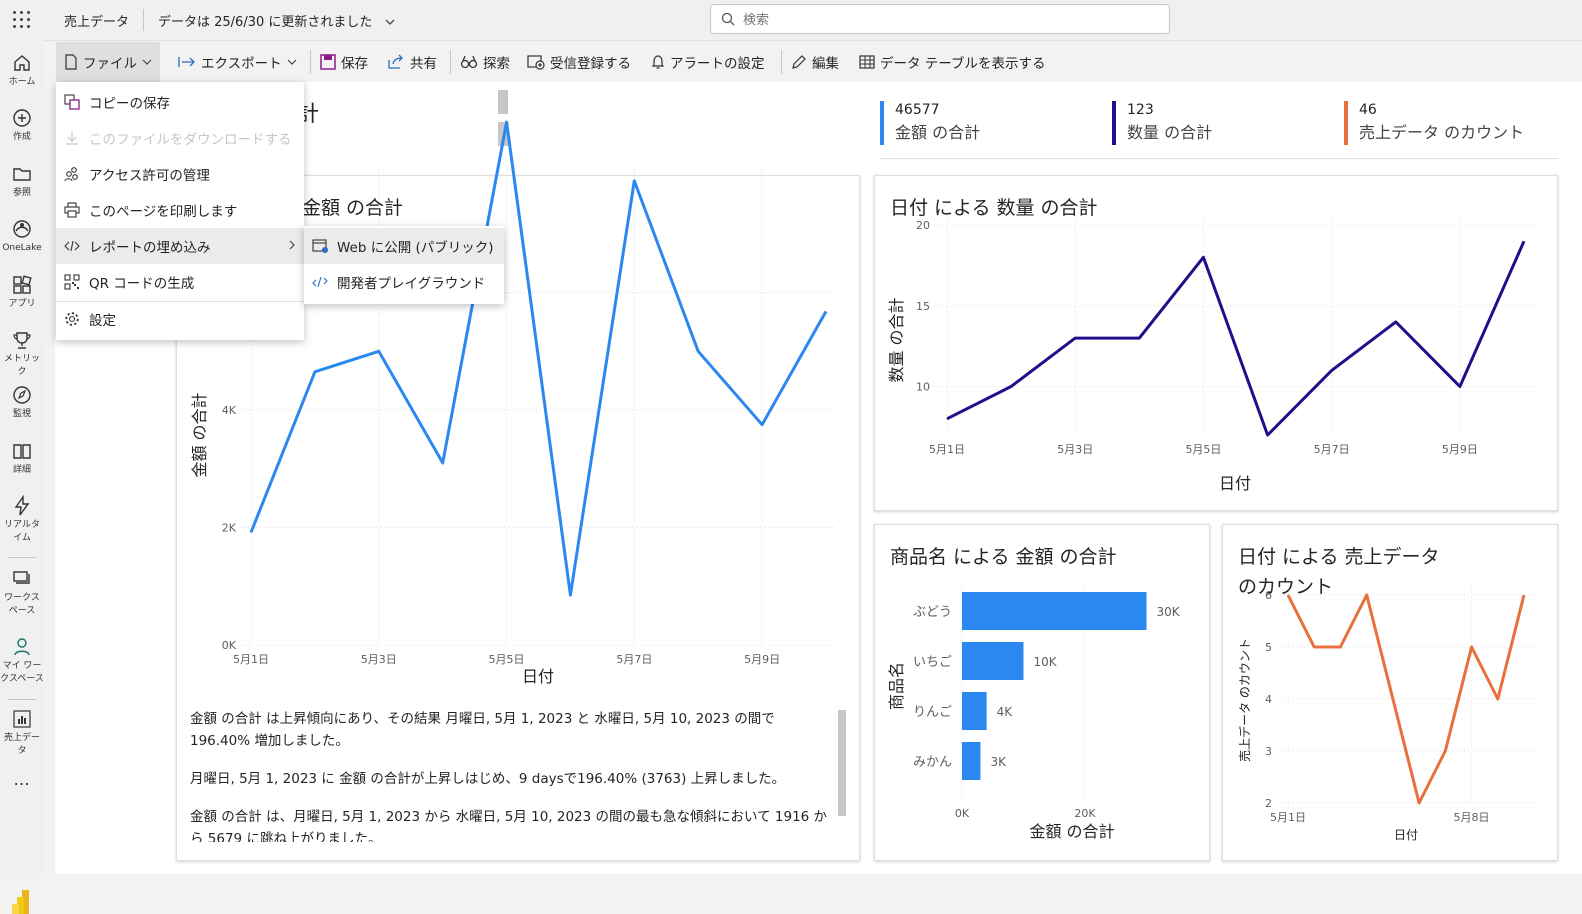 The width and height of the screenshot is (1582, 914). I want to click on menu-developer-playground: 開発者プレイグラウンド, so click(404, 282).